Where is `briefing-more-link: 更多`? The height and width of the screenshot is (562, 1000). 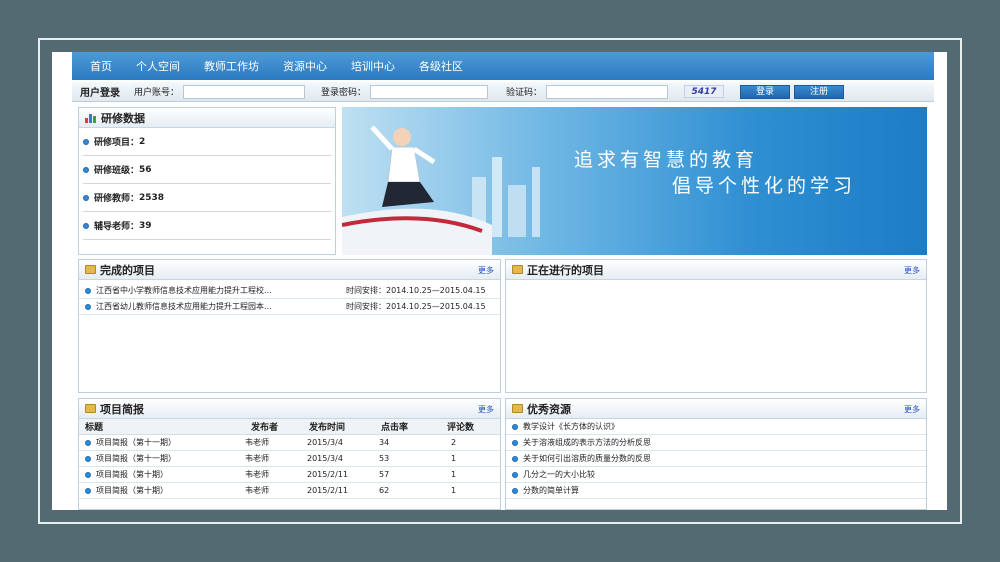 briefing-more-link: 更多 is located at coordinates (486, 409).